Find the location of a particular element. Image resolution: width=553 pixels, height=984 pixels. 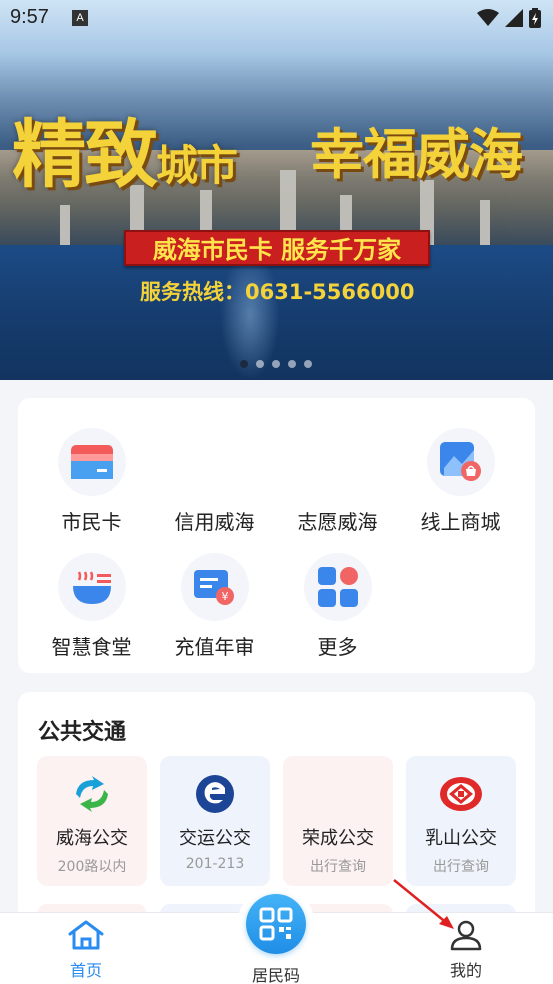

service-online-mall: 线上商城 is located at coordinates (460, 481).